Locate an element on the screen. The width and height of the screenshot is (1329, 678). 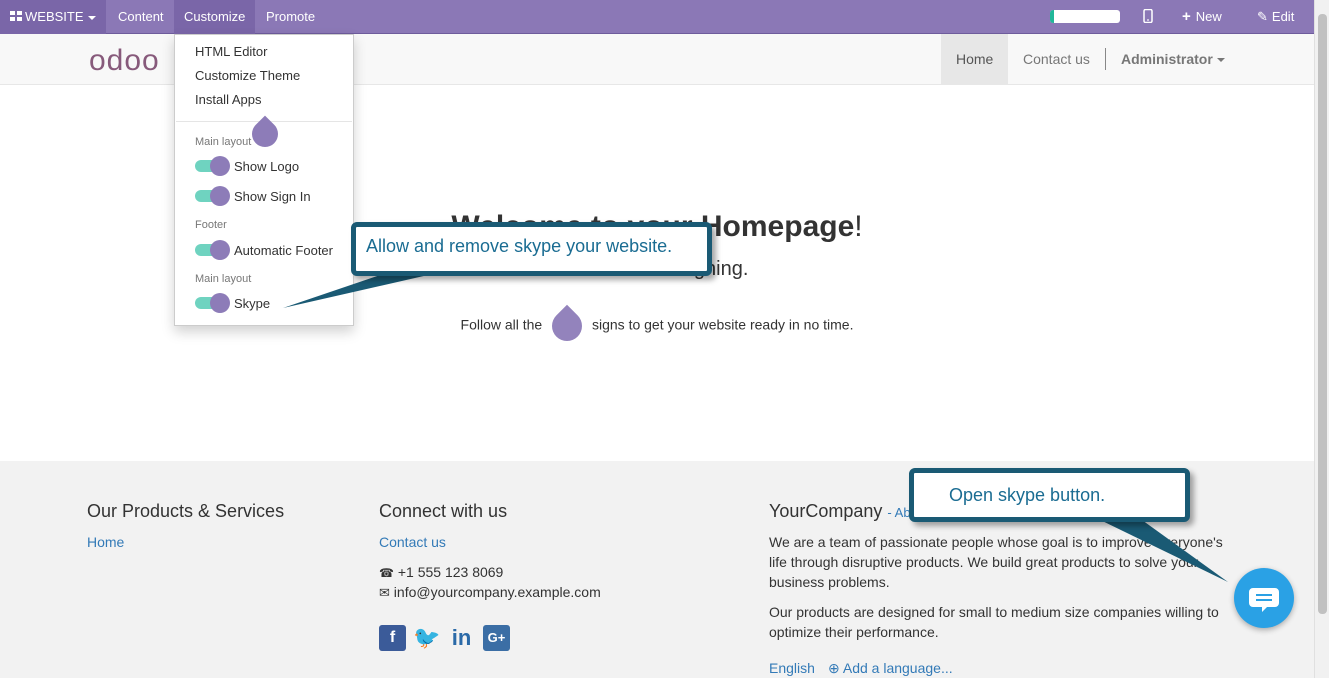
skype-chat-button is located at coordinates (1264, 598).